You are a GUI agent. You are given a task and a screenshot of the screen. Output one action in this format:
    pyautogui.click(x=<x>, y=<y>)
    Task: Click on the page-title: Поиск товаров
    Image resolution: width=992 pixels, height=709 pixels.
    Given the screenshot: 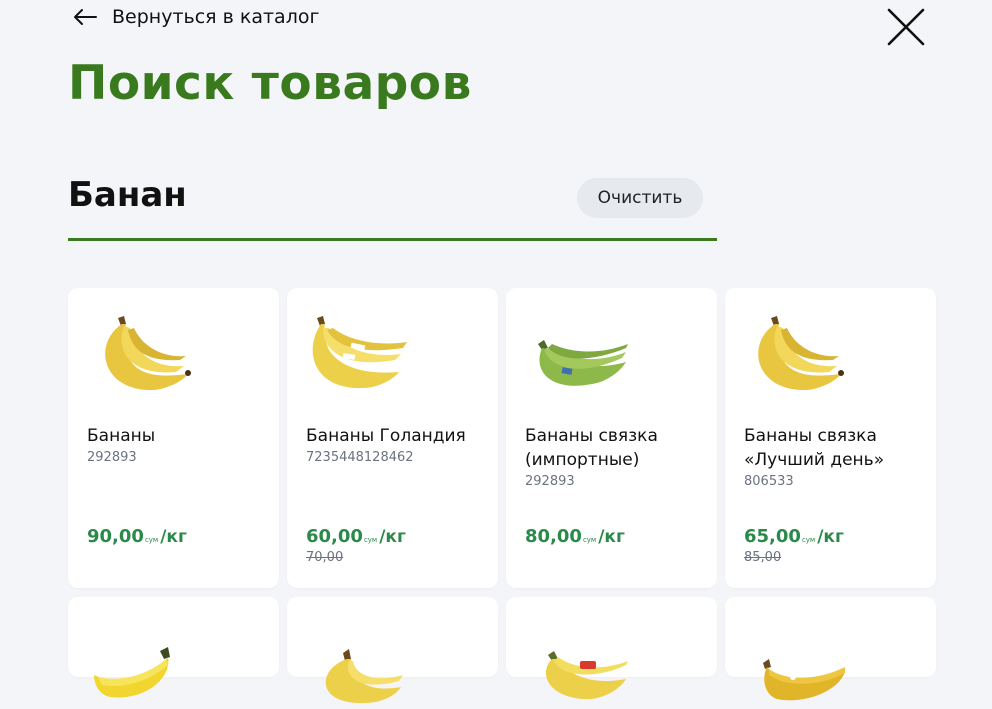 What is the action you would take?
    pyautogui.click(x=270, y=83)
    